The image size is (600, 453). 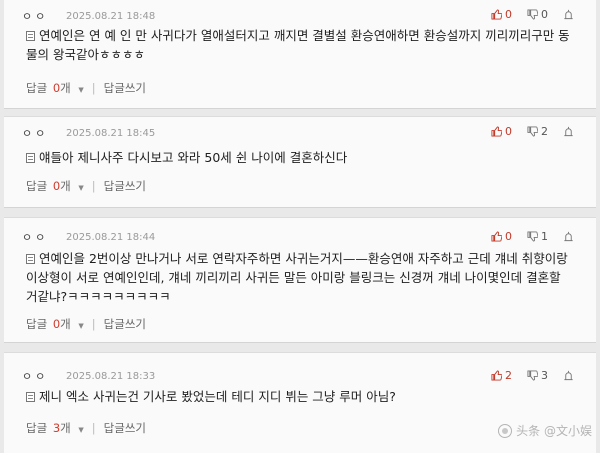 What do you see at coordinates (111, 133) in the screenshot?
I see `comment-date: 2025.08.21 18:45` at bounding box center [111, 133].